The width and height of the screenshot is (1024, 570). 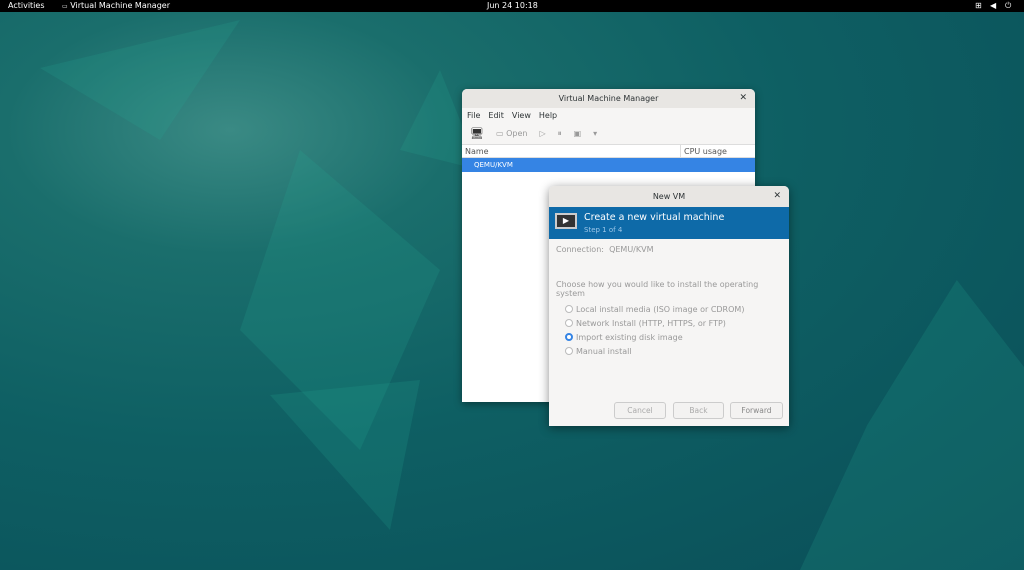 What do you see at coordinates (560, 134) in the screenshot?
I see `pause-icon: ⏸` at bounding box center [560, 134].